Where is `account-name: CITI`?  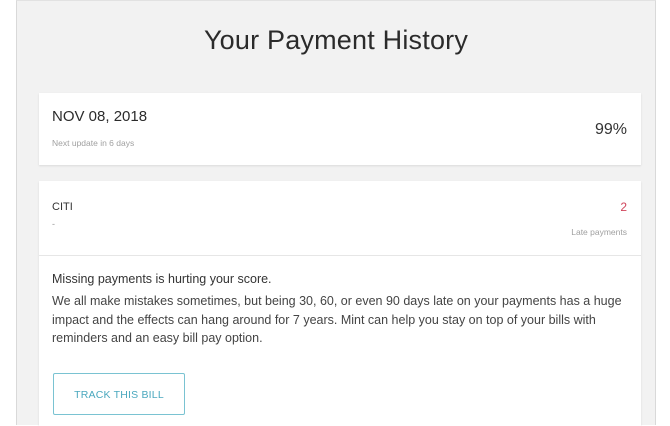
account-name: CITI is located at coordinates (62, 207).